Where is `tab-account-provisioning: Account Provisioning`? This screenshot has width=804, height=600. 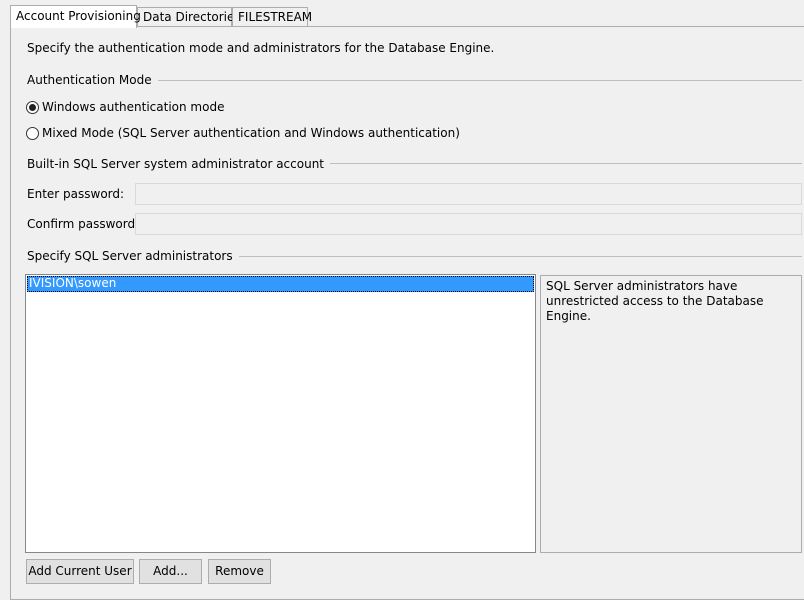 tab-account-provisioning: Account Provisioning is located at coordinates (75, 16).